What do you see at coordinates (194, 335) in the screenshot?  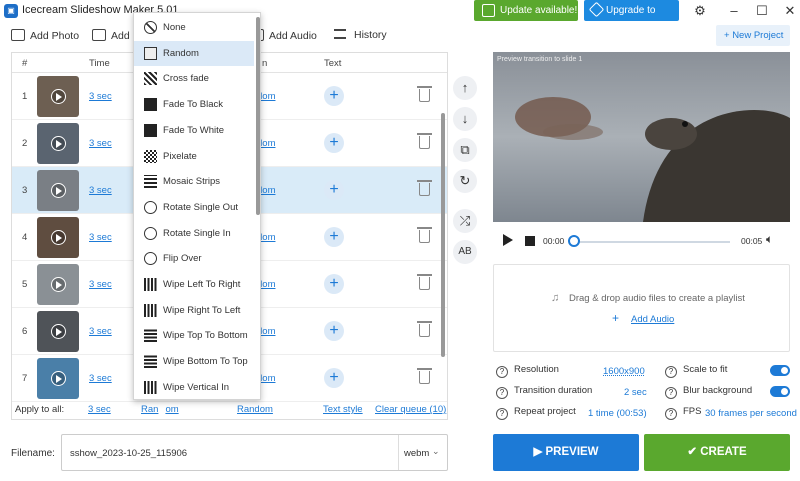 I see `dropdown-item: Wipe Top To Bottom` at bounding box center [194, 335].